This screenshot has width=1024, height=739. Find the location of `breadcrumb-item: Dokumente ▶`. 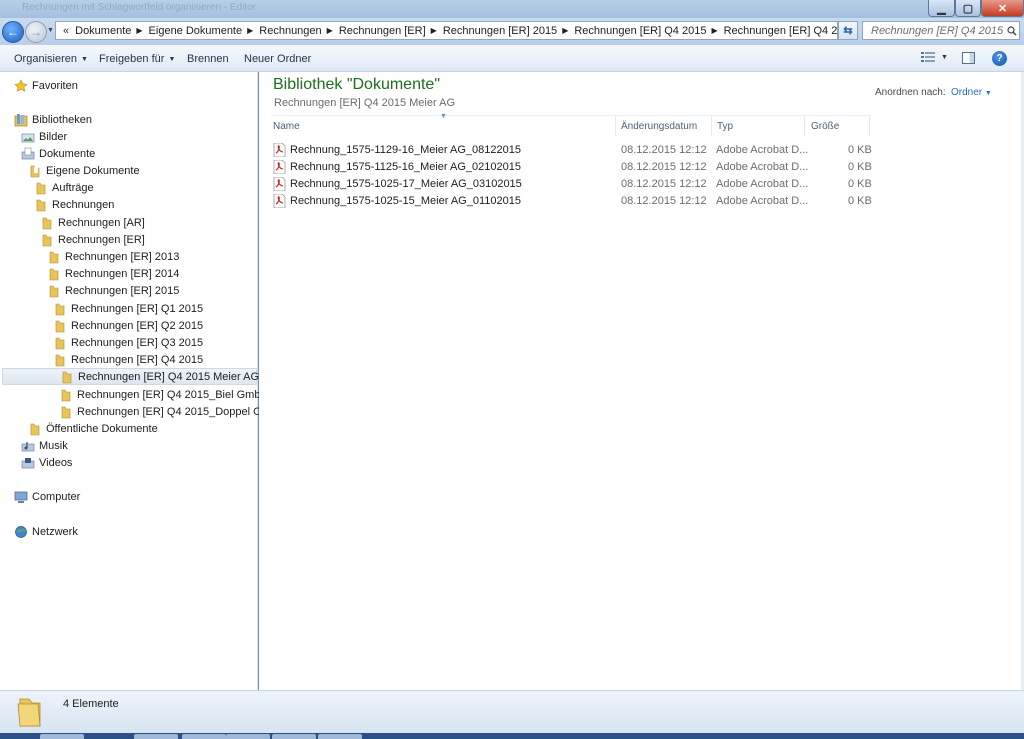

breadcrumb-item: Dokumente ▶ is located at coordinates (111, 31).